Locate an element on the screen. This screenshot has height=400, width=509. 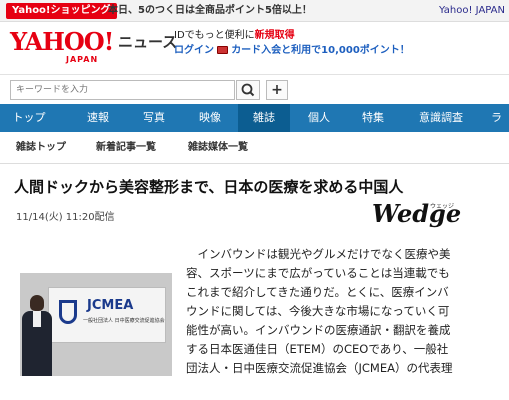
shopping-link: Yahoo!ショッピング is located at coordinates (61, 11).